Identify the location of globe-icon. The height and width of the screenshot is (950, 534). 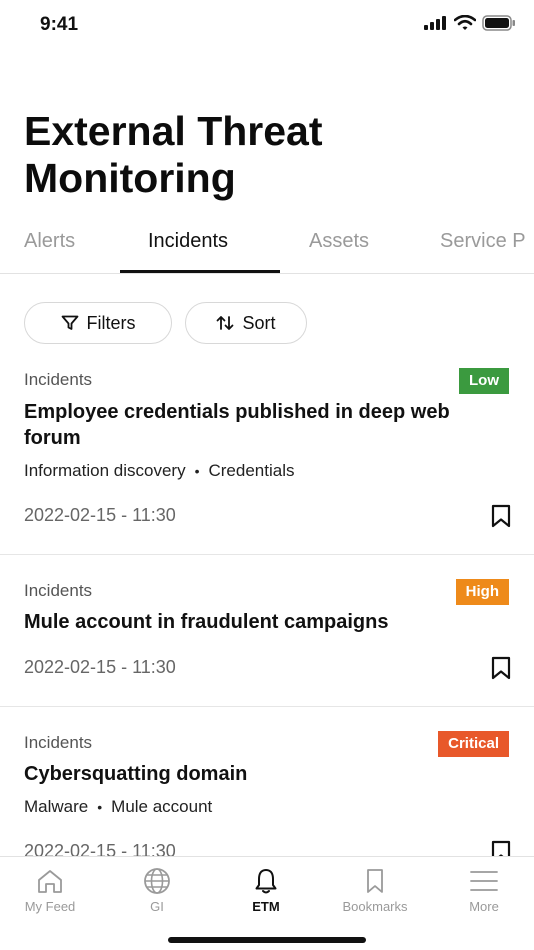
(157, 881).